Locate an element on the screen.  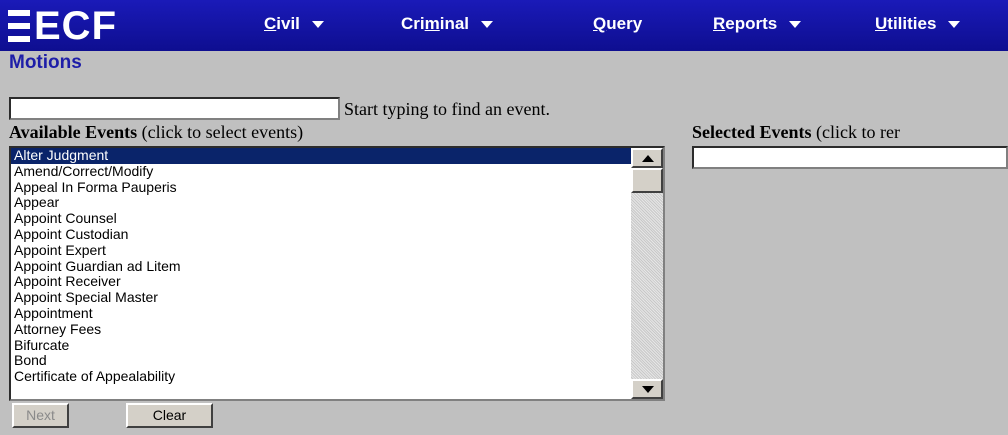
list-item: Amend/Correct/Modify is located at coordinates (321, 171).